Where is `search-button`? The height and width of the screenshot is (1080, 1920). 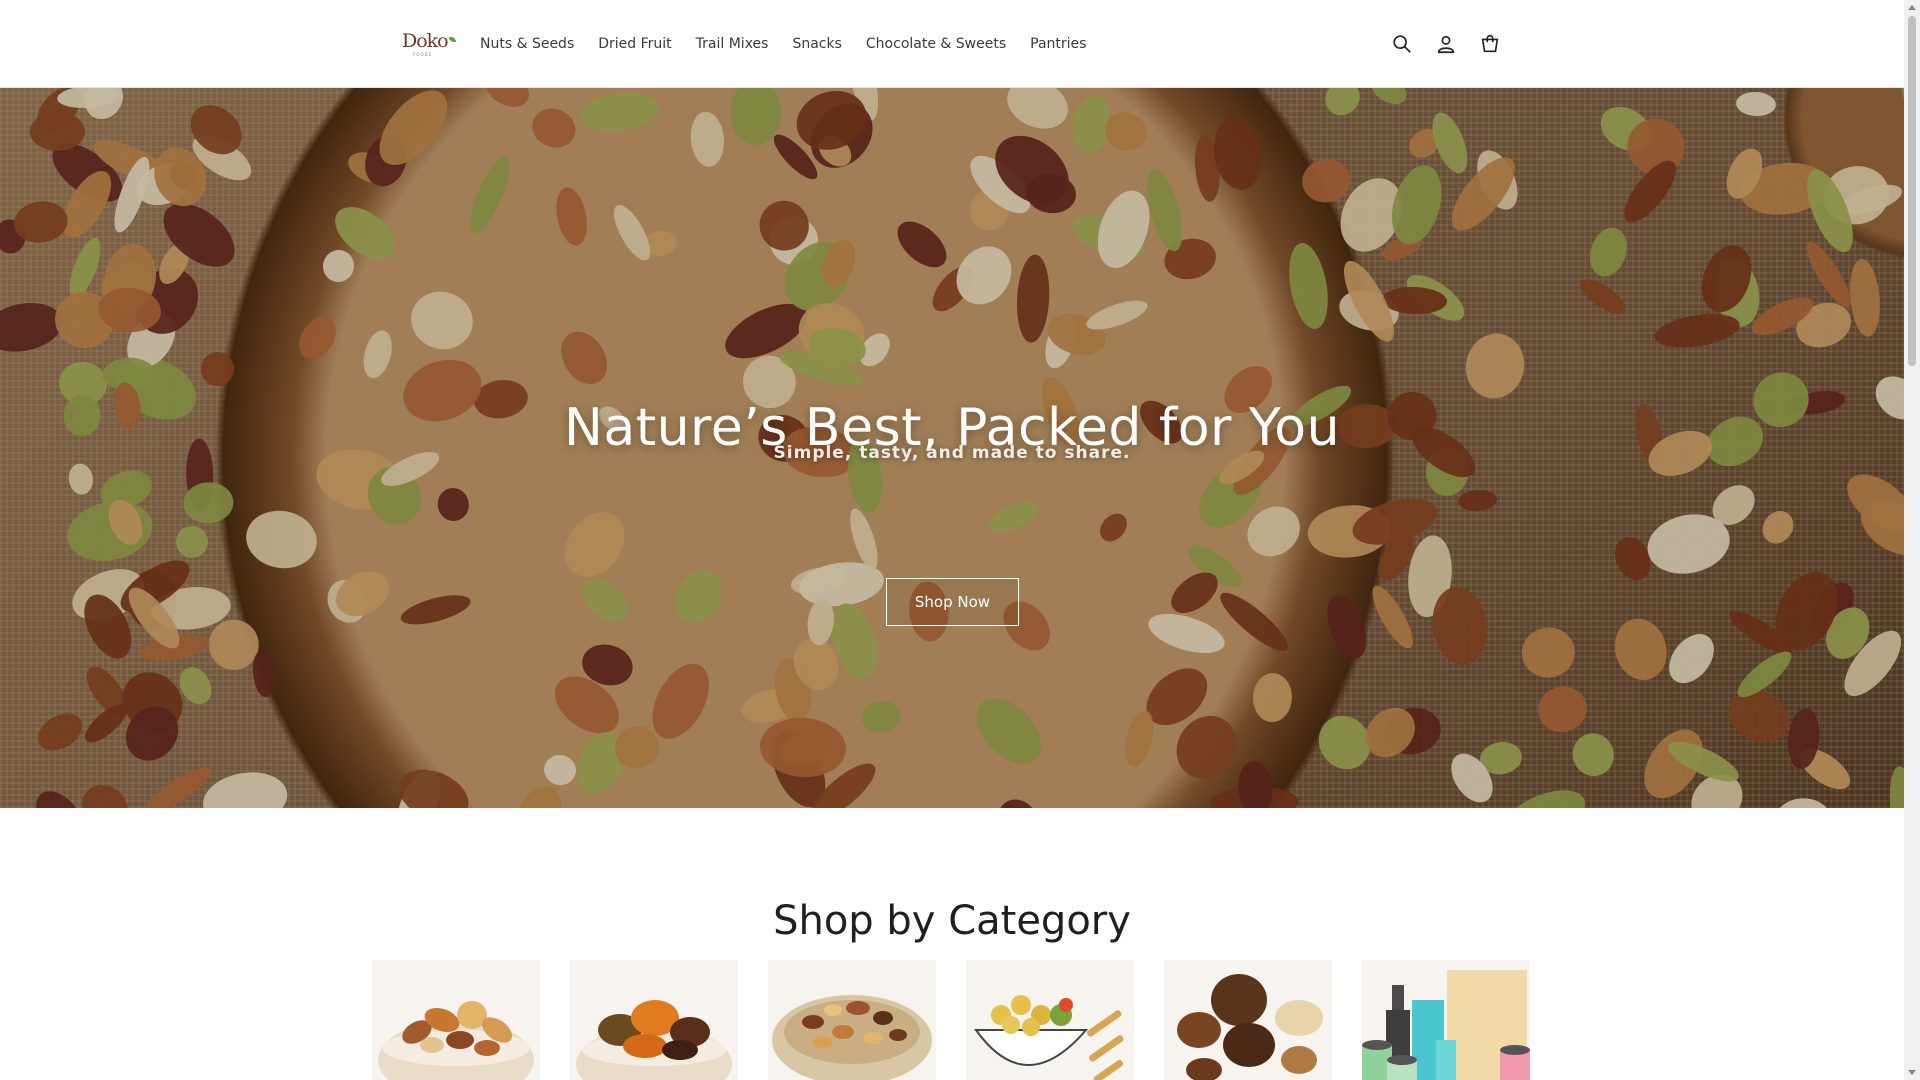
search-button is located at coordinates (1402, 44).